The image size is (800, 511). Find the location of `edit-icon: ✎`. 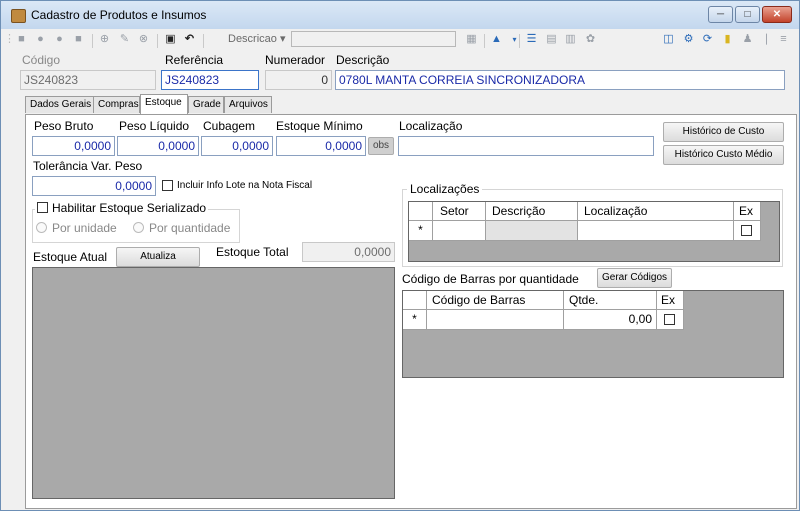

edit-icon: ✎ is located at coordinates (124, 39).